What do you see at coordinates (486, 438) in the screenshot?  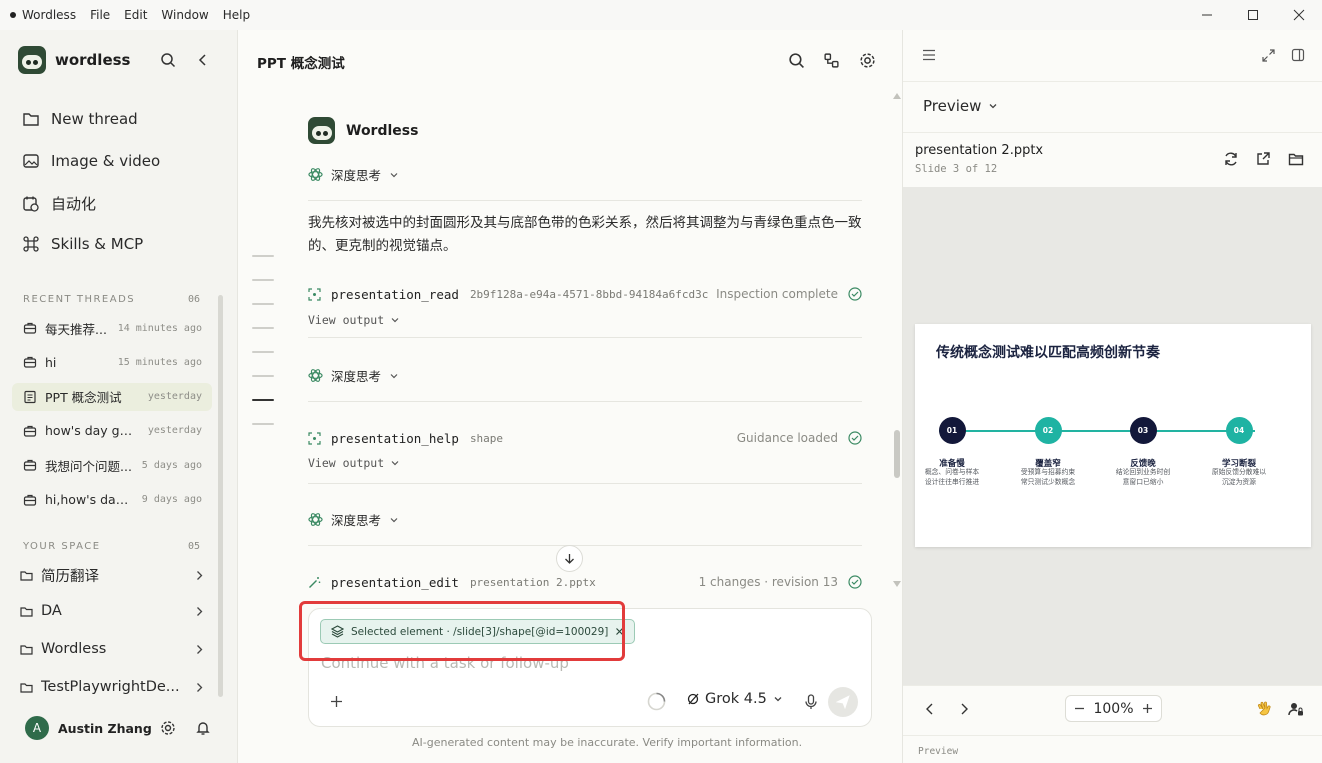 I see `tool-arg: shape` at bounding box center [486, 438].